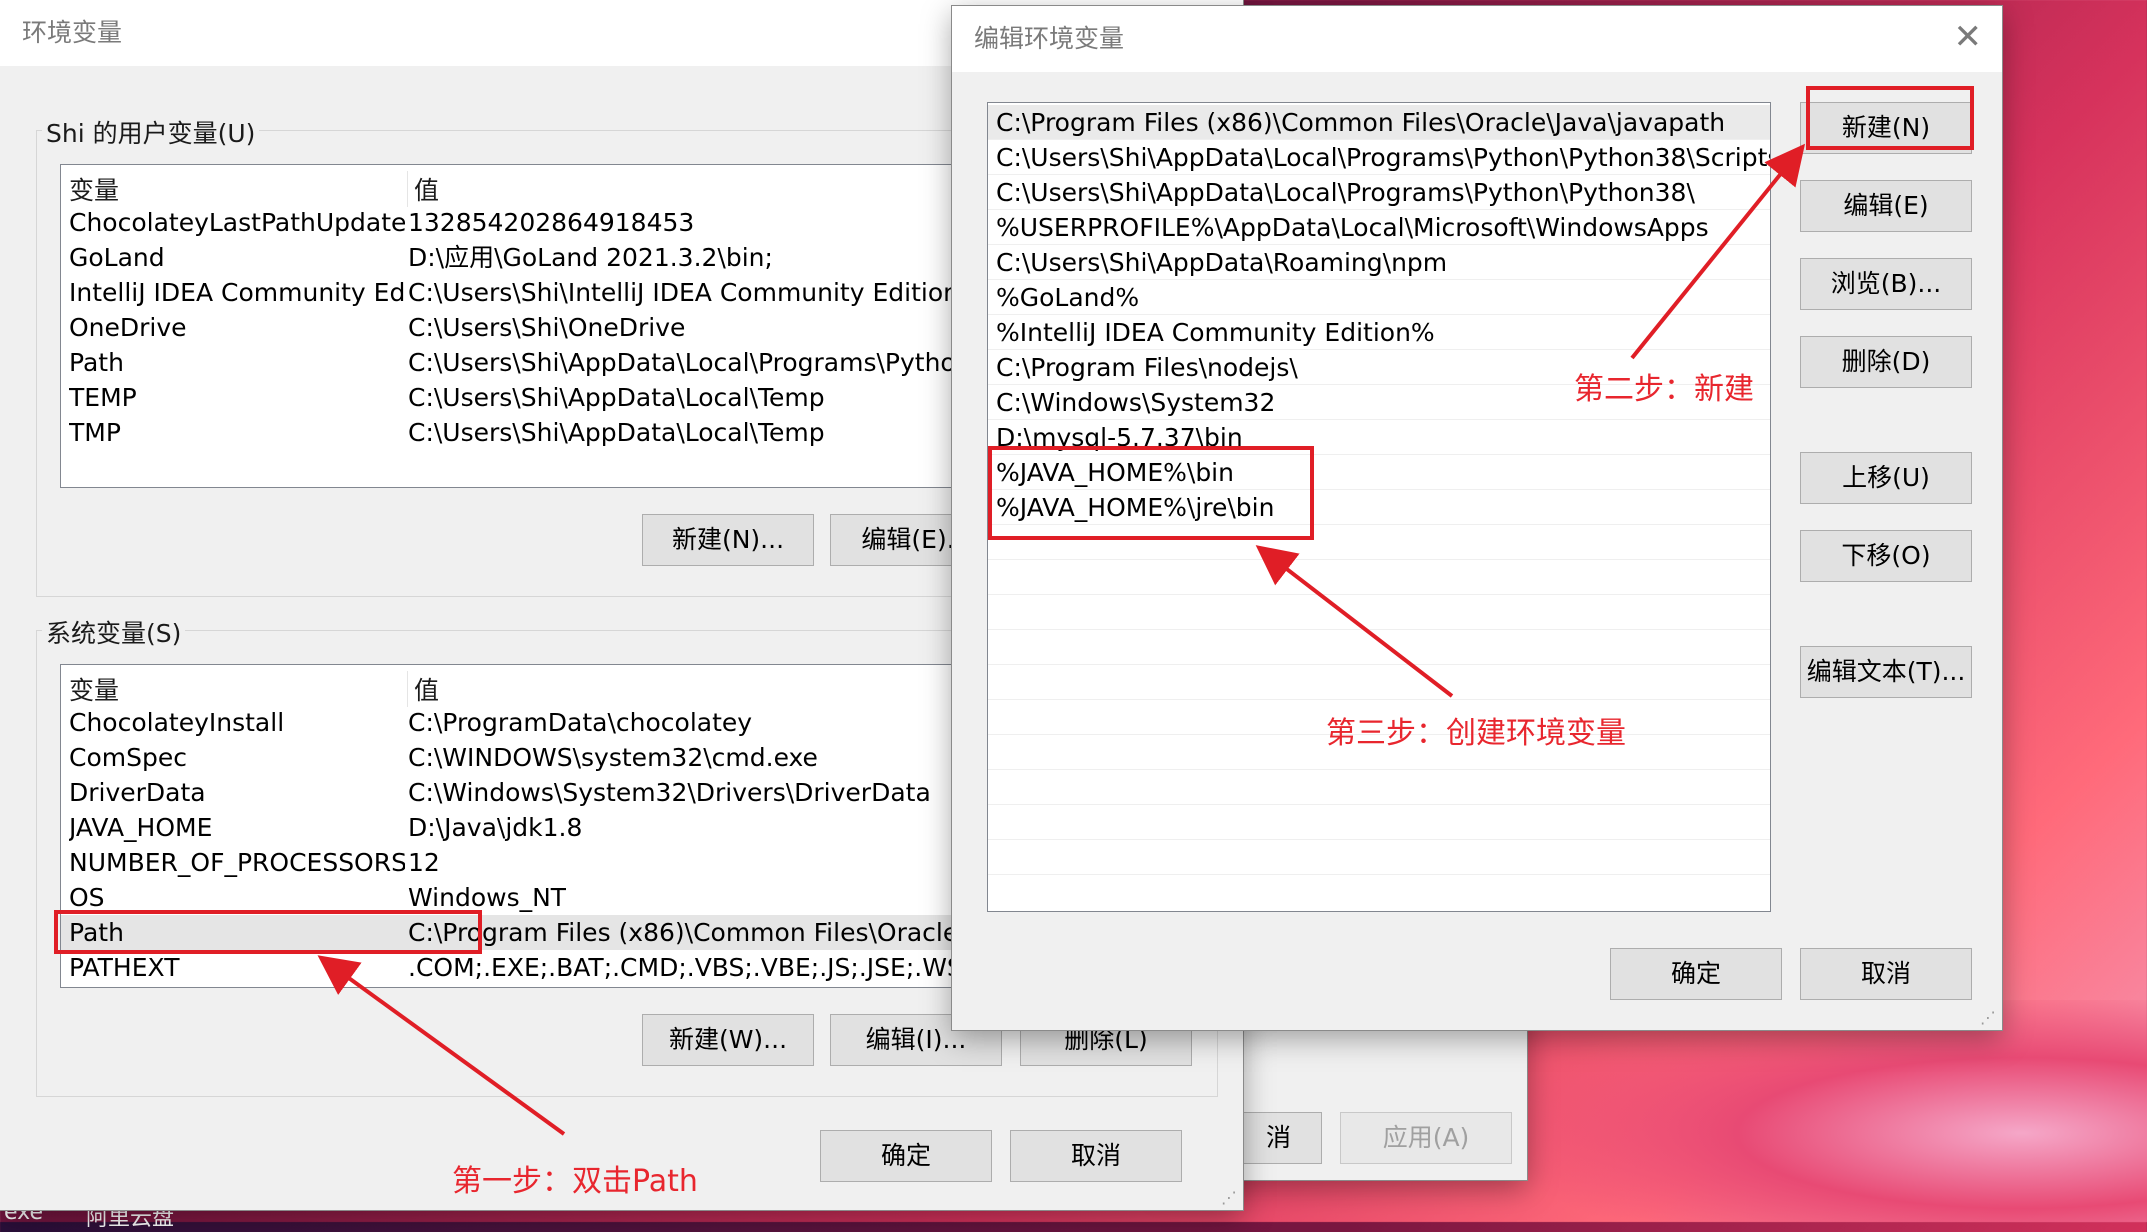 The width and height of the screenshot is (2147, 1232). I want to click on path-delete-button: 删除(D), so click(1886, 362).